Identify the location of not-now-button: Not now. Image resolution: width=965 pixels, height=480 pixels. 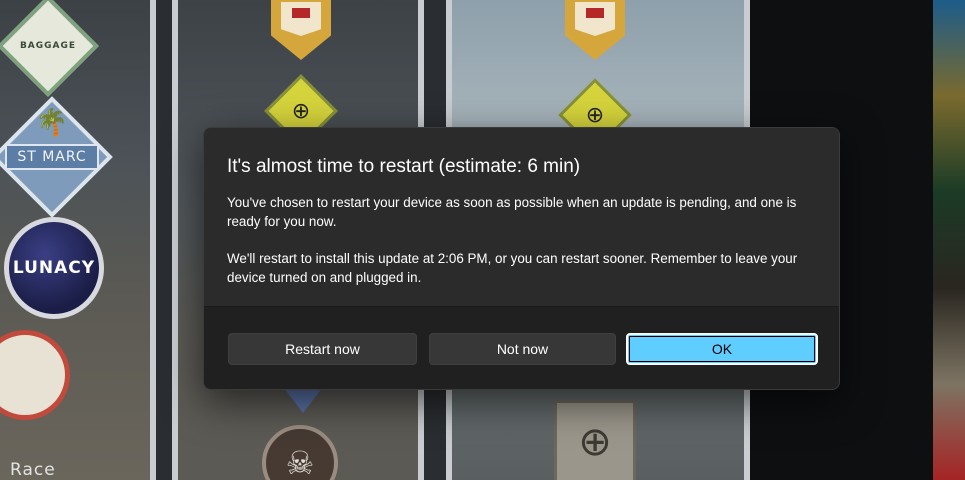
(522, 349).